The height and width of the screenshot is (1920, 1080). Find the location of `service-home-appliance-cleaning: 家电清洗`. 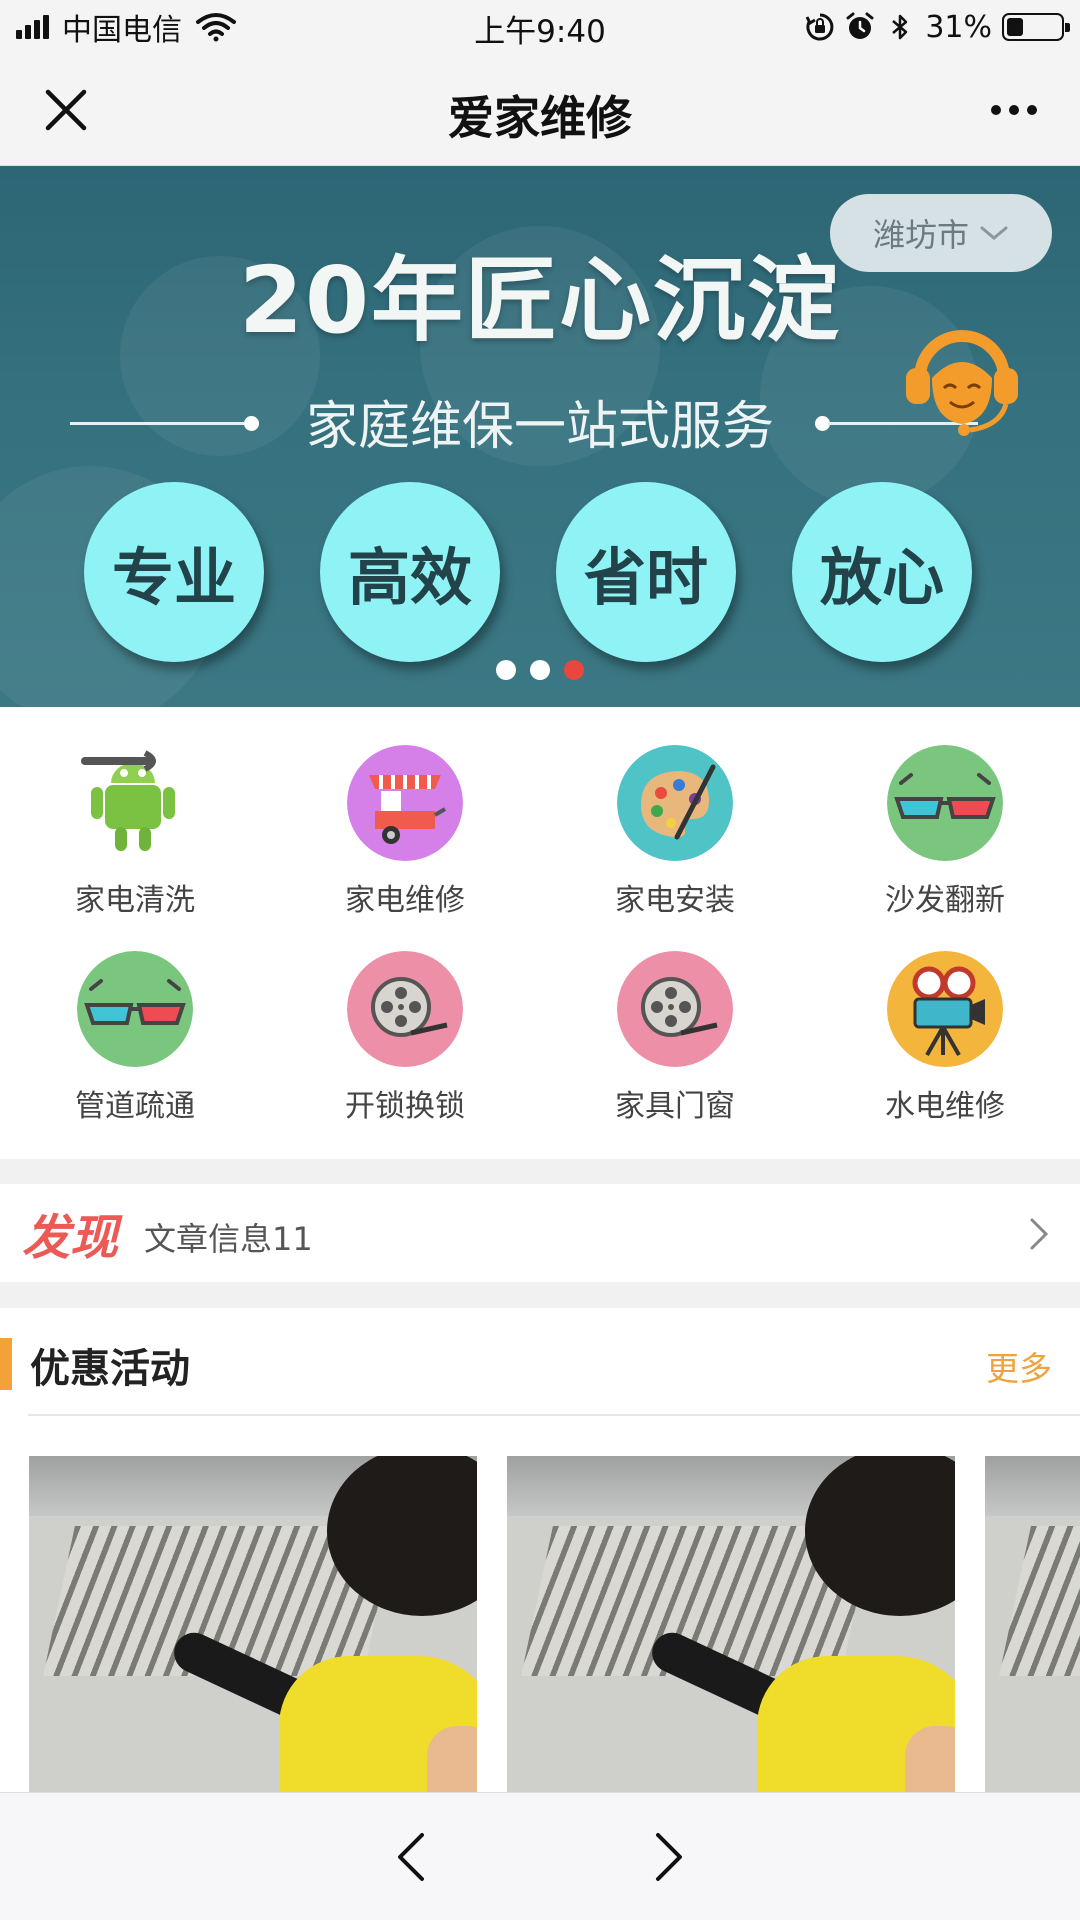

service-home-appliance-cleaning: 家电清洗 is located at coordinates (135, 812).